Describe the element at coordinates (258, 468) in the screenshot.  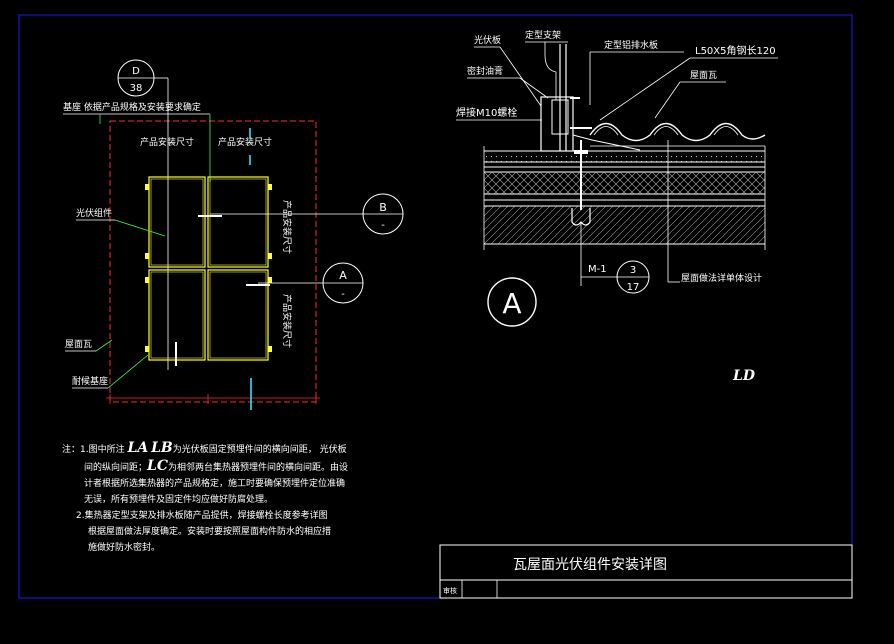
I see `note-2b: 为相邻两台集热器预埋件间的横向间距。由设` at that location.